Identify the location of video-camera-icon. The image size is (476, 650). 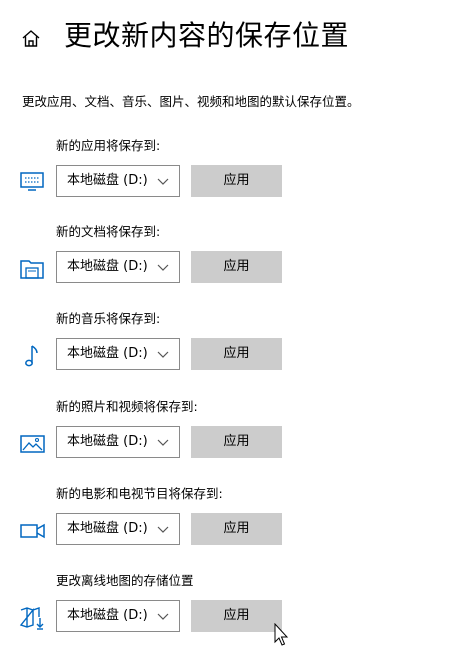
(32, 531).